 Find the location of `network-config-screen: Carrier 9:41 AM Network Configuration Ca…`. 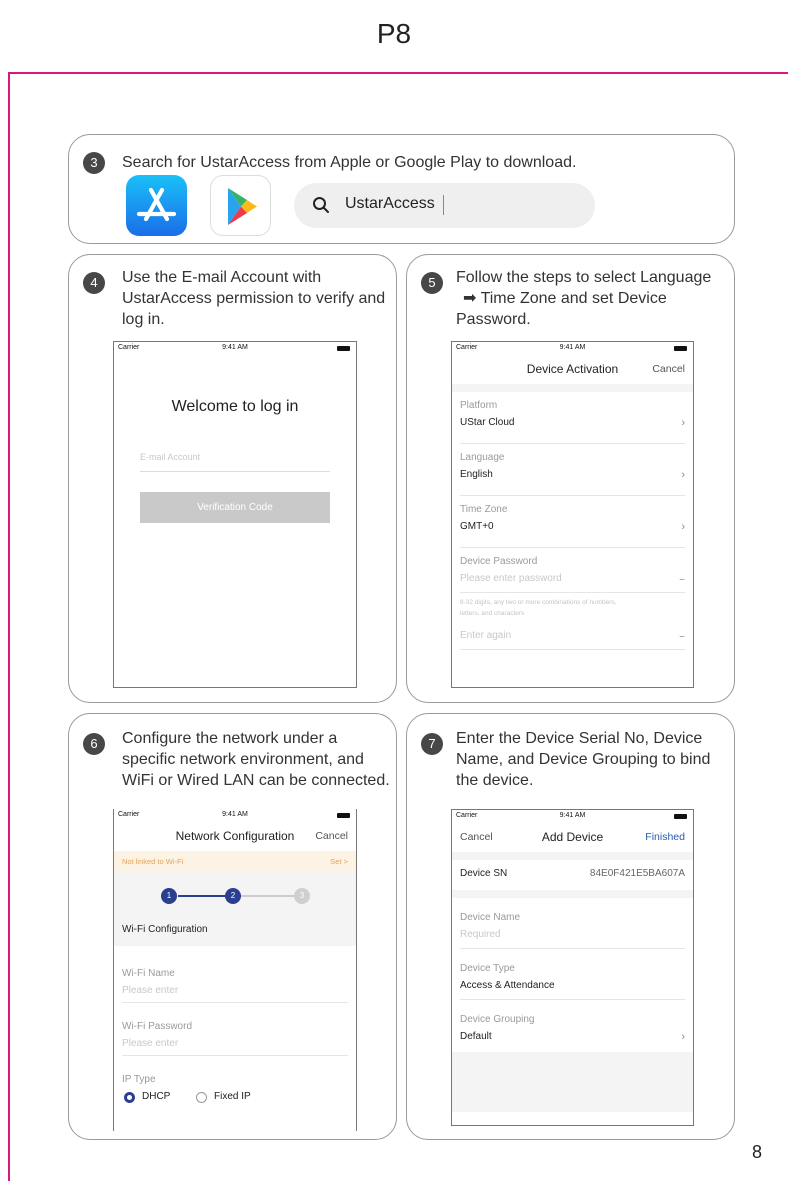

network-config-screen: Carrier 9:41 AM Network Configuration Ca… is located at coordinates (235, 970).